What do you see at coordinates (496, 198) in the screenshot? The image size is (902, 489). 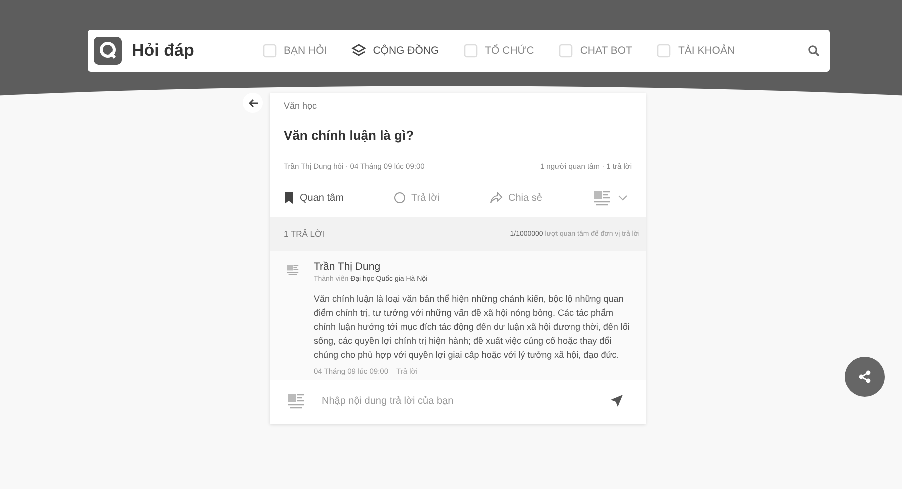 I see `share-arrow-icon` at bounding box center [496, 198].